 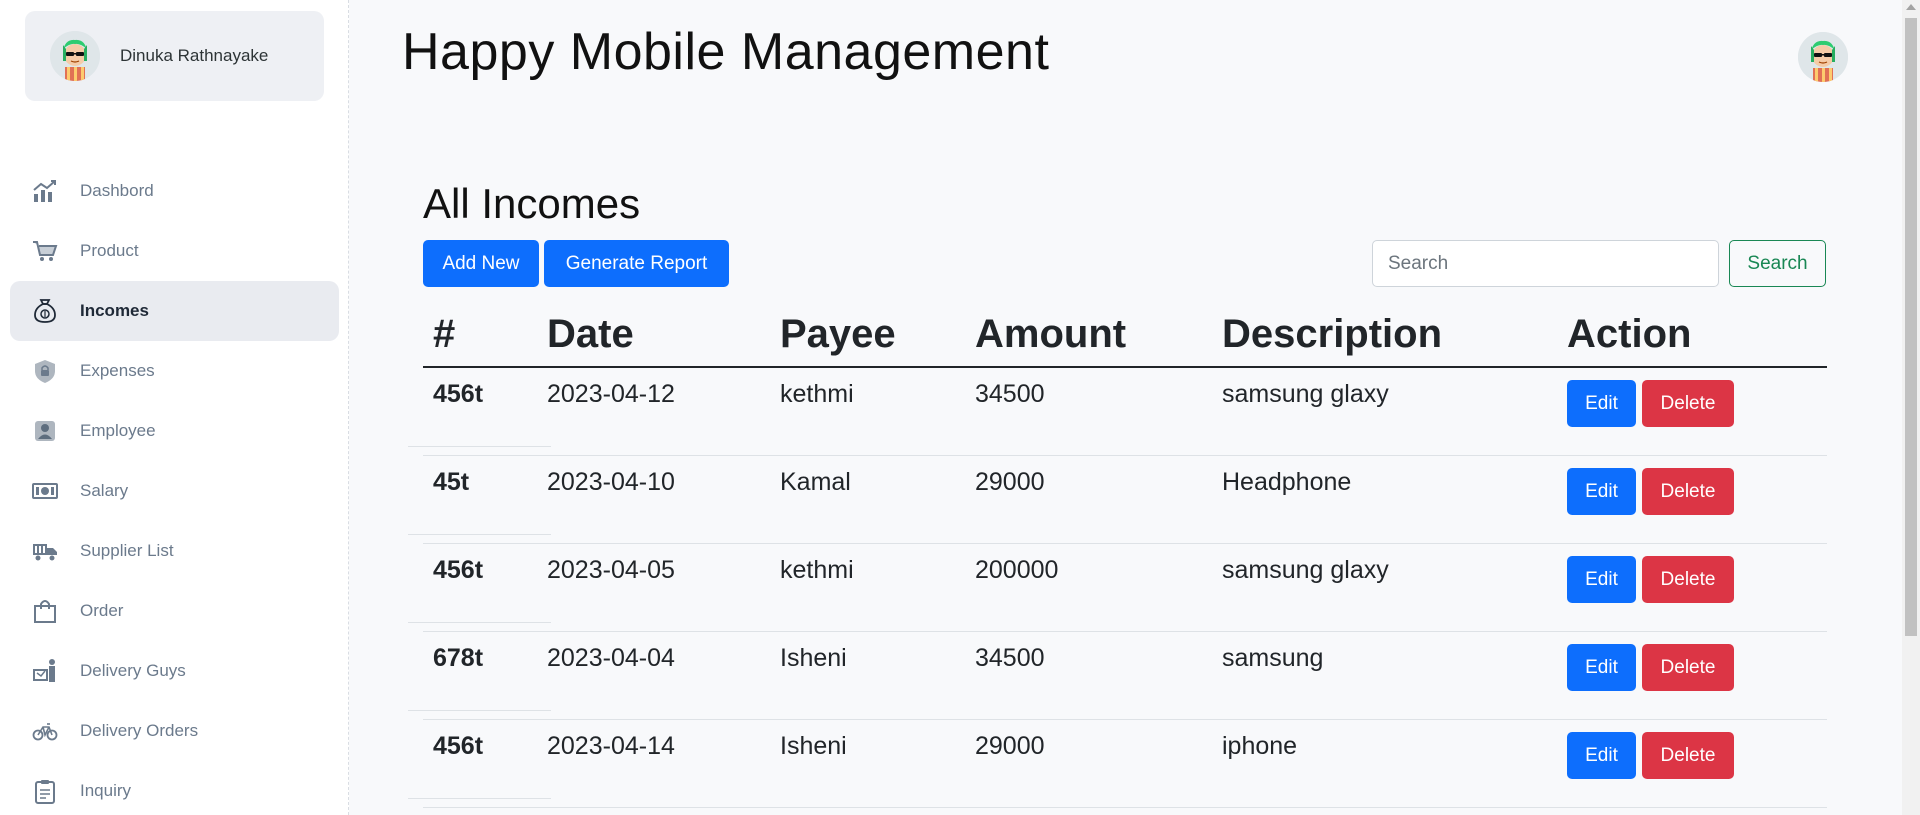 What do you see at coordinates (45, 191) in the screenshot?
I see `chart-icon` at bounding box center [45, 191].